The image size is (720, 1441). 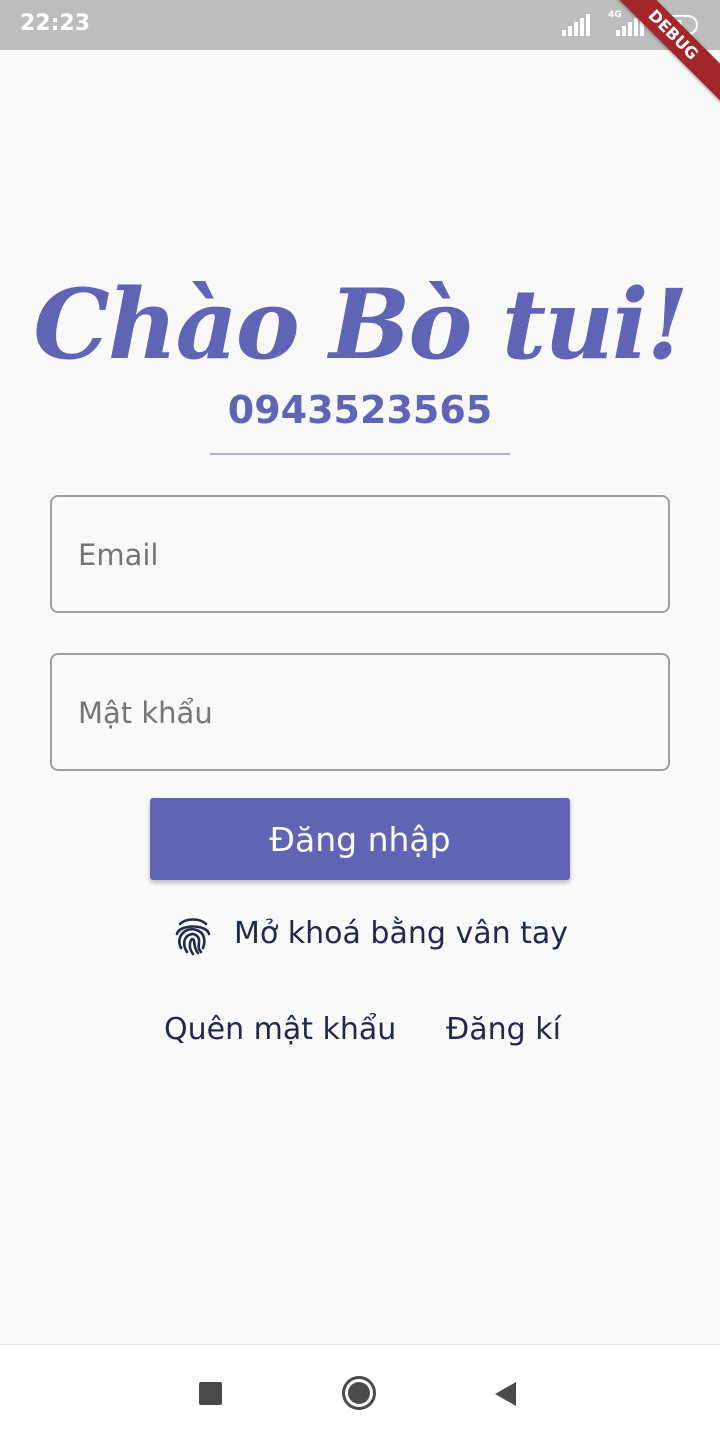 What do you see at coordinates (360, 410) in the screenshot?
I see `phone-number: 0943523565` at bounding box center [360, 410].